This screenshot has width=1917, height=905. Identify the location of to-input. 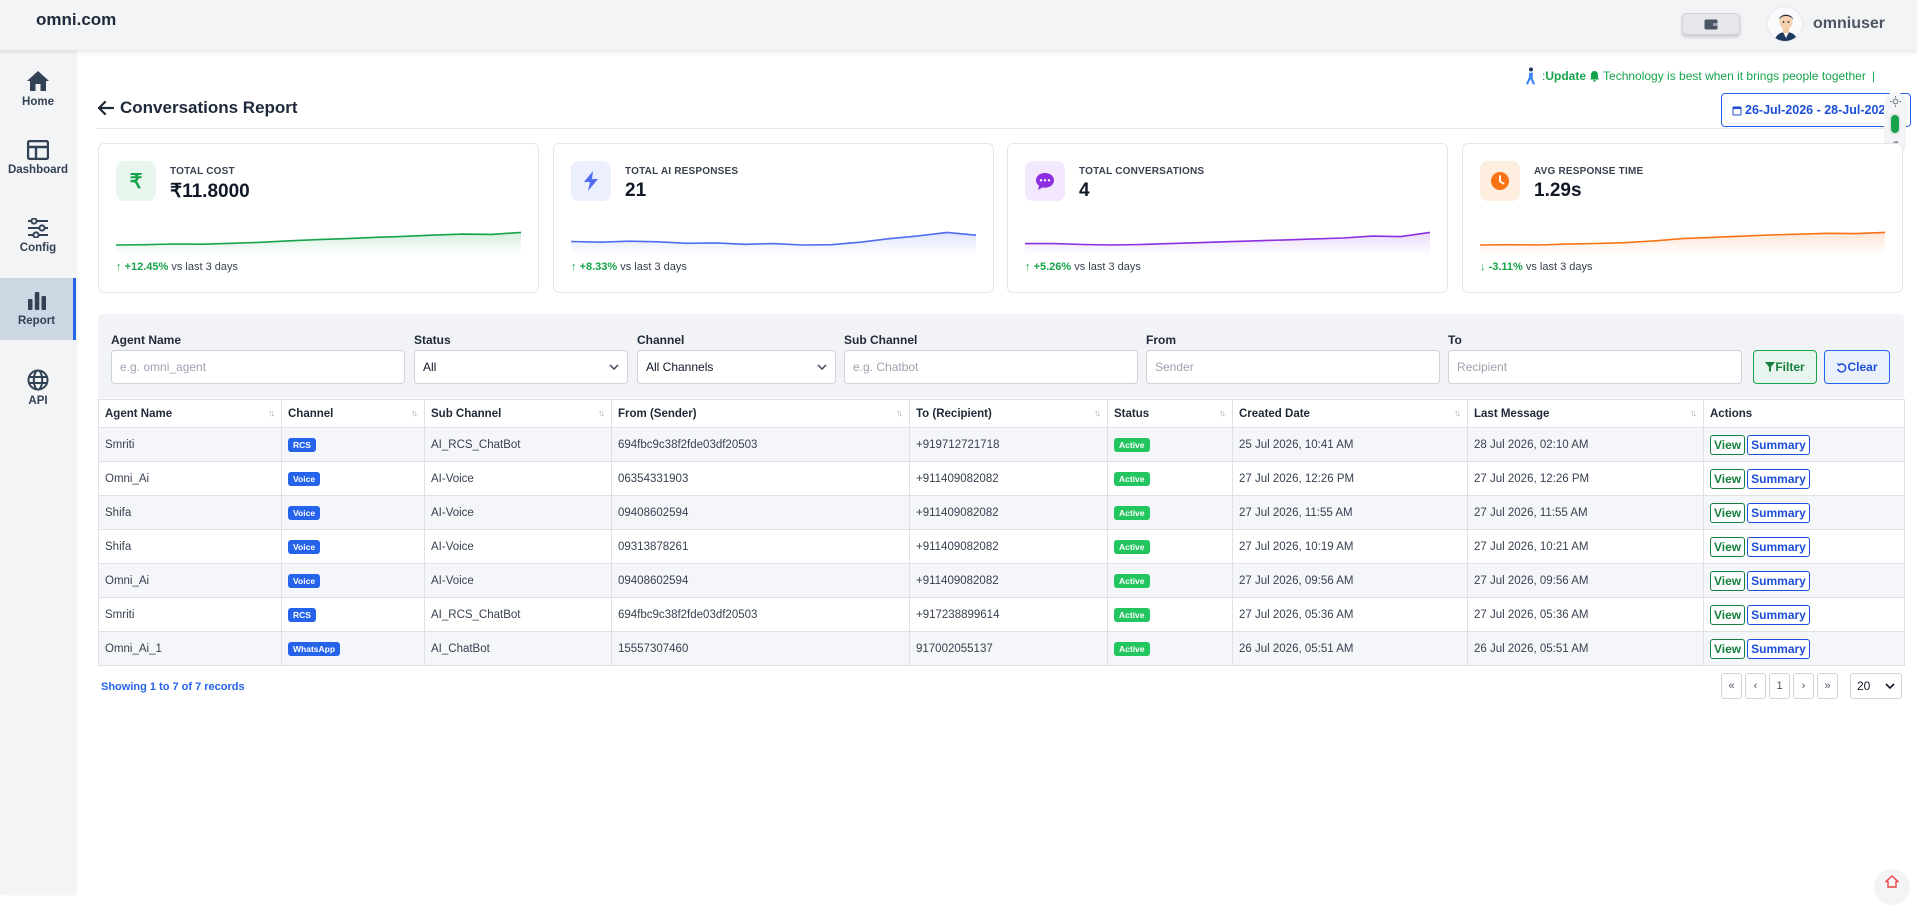
(1595, 367).